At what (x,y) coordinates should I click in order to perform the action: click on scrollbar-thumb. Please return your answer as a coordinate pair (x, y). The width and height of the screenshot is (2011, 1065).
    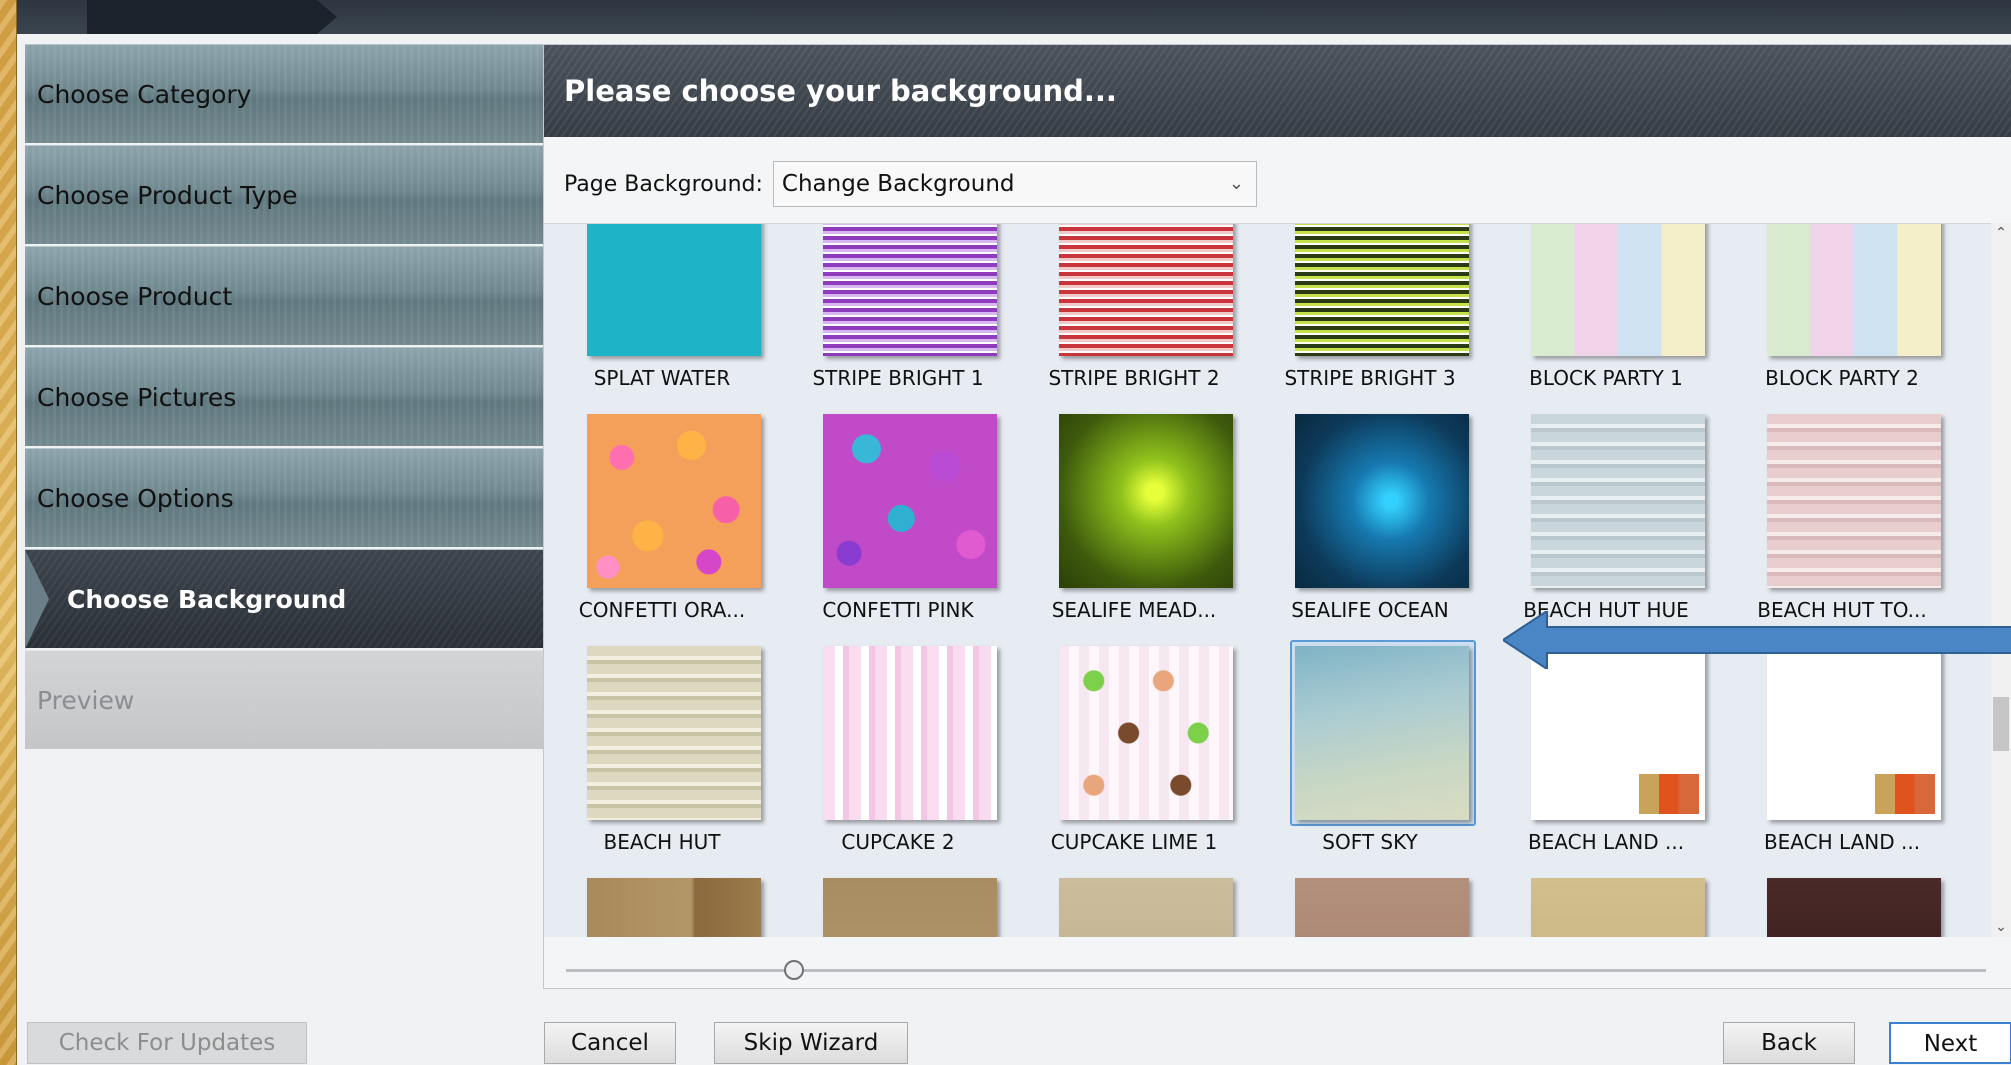
    Looking at the image, I should click on (2001, 724).